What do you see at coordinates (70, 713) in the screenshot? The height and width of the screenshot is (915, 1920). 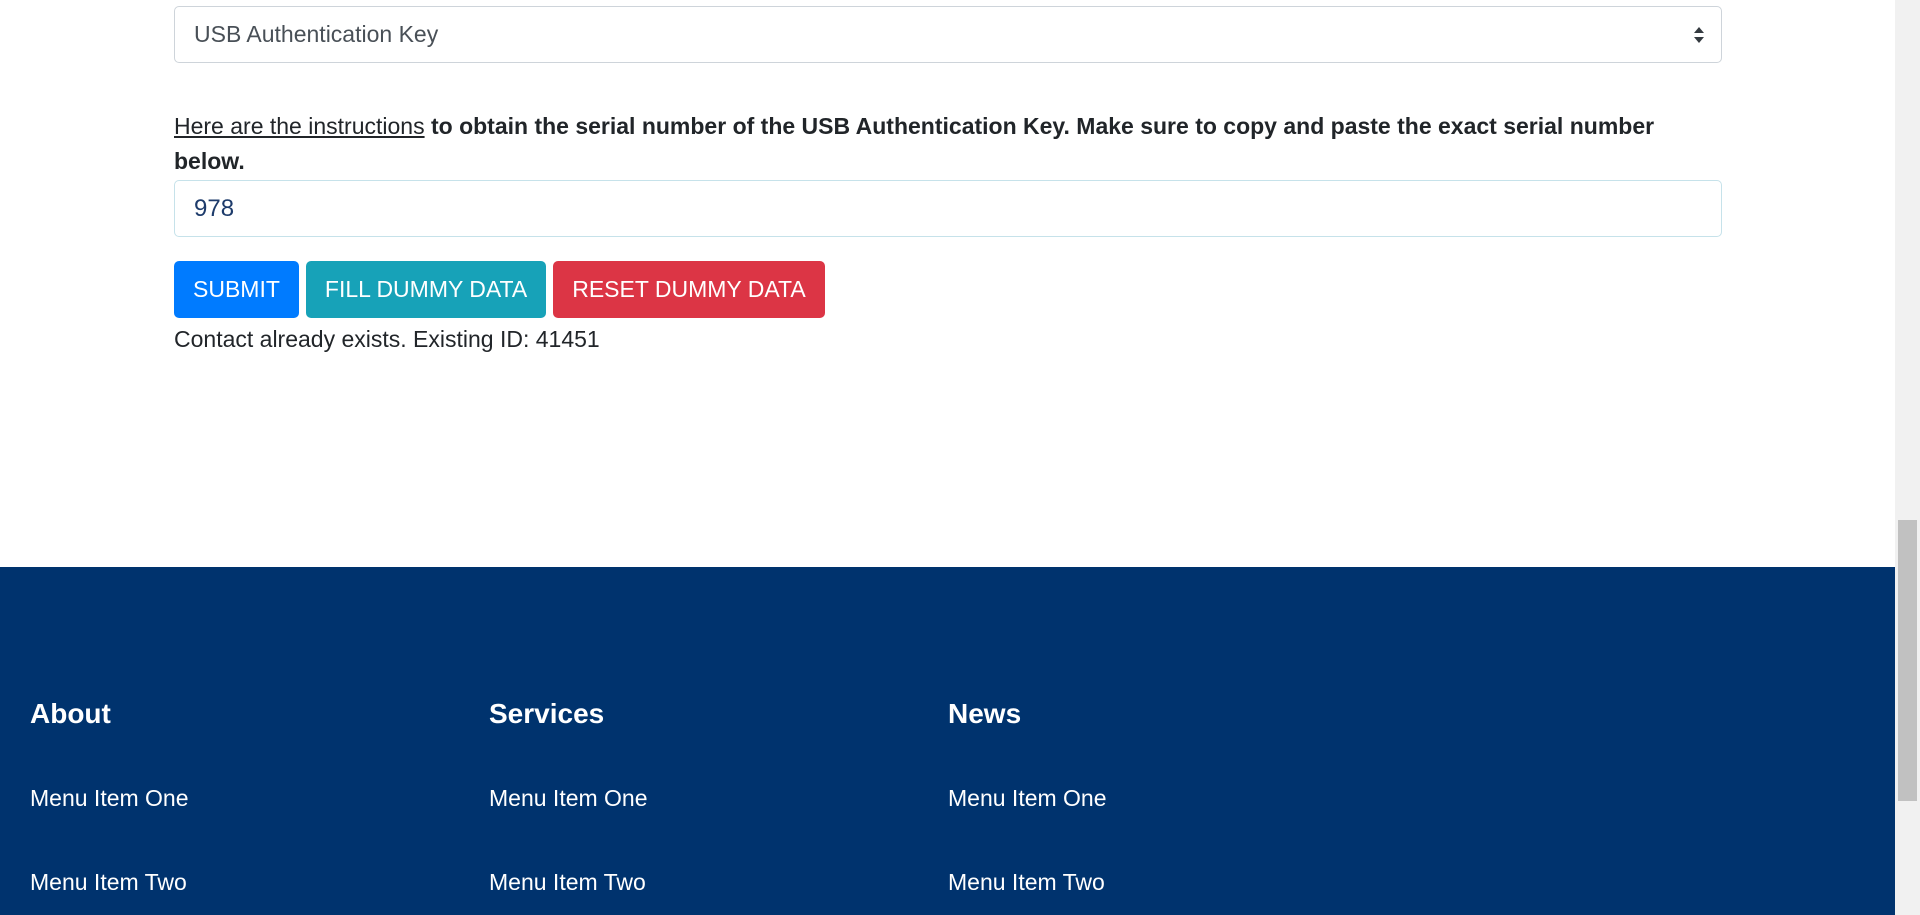 I see `footer-heading-about: About` at bounding box center [70, 713].